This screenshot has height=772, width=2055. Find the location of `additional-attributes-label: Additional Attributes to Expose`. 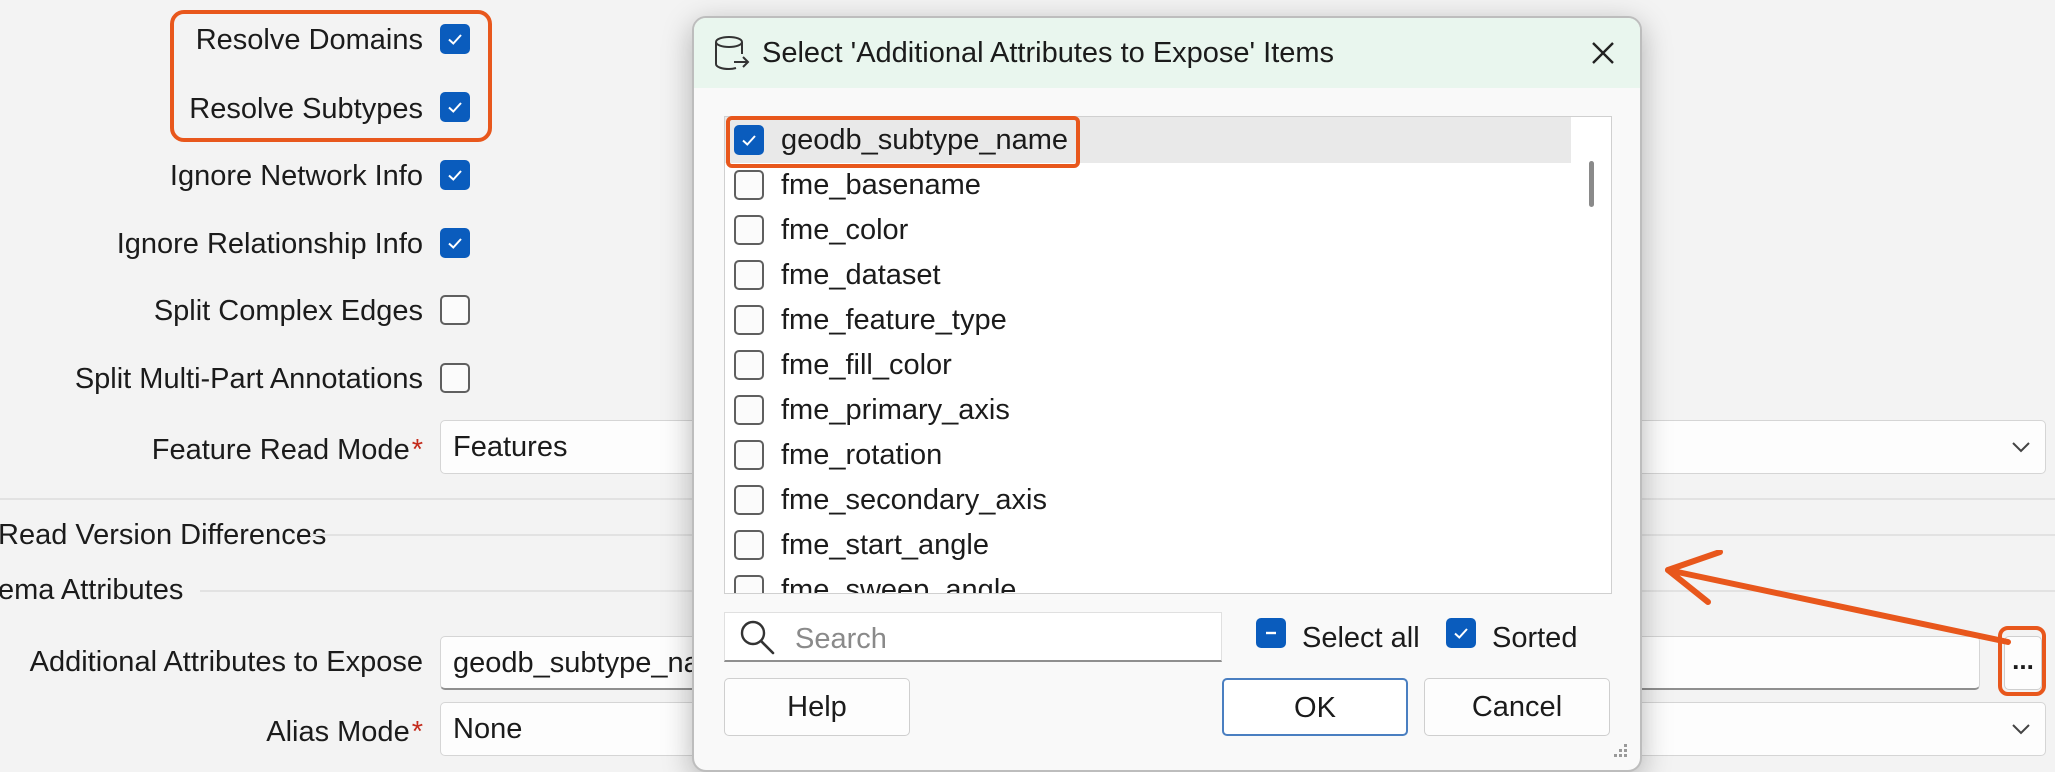

additional-attributes-label: Additional Attributes to Expose is located at coordinates (226, 662).